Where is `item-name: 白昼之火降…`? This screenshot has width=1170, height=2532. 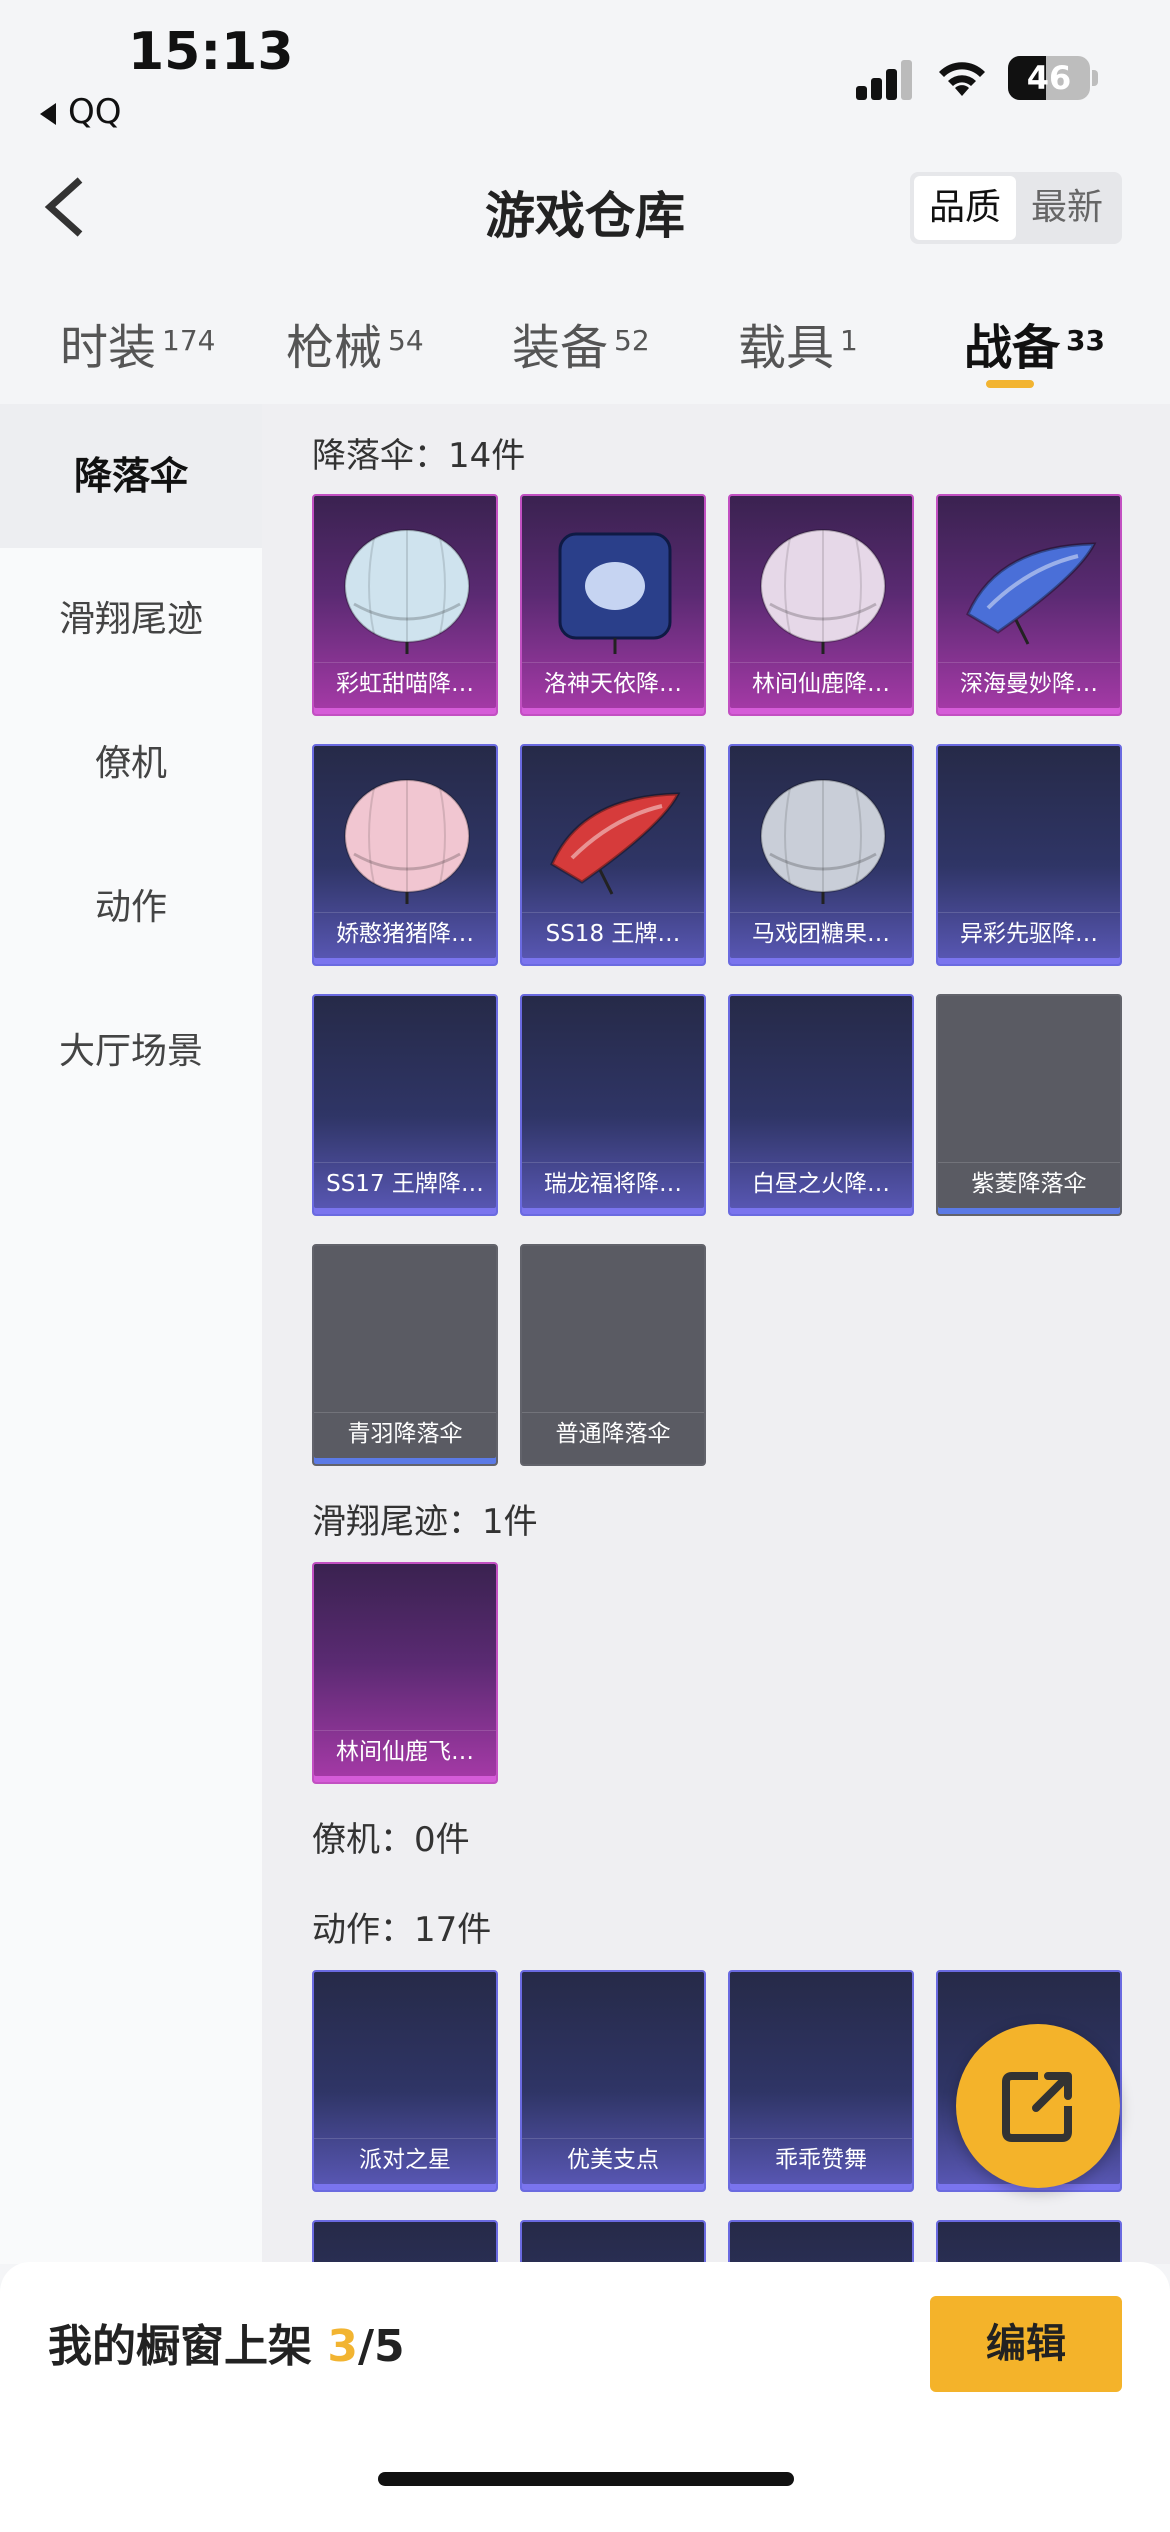
item-name: 白昼之火降… is located at coordinates (821, 1183).